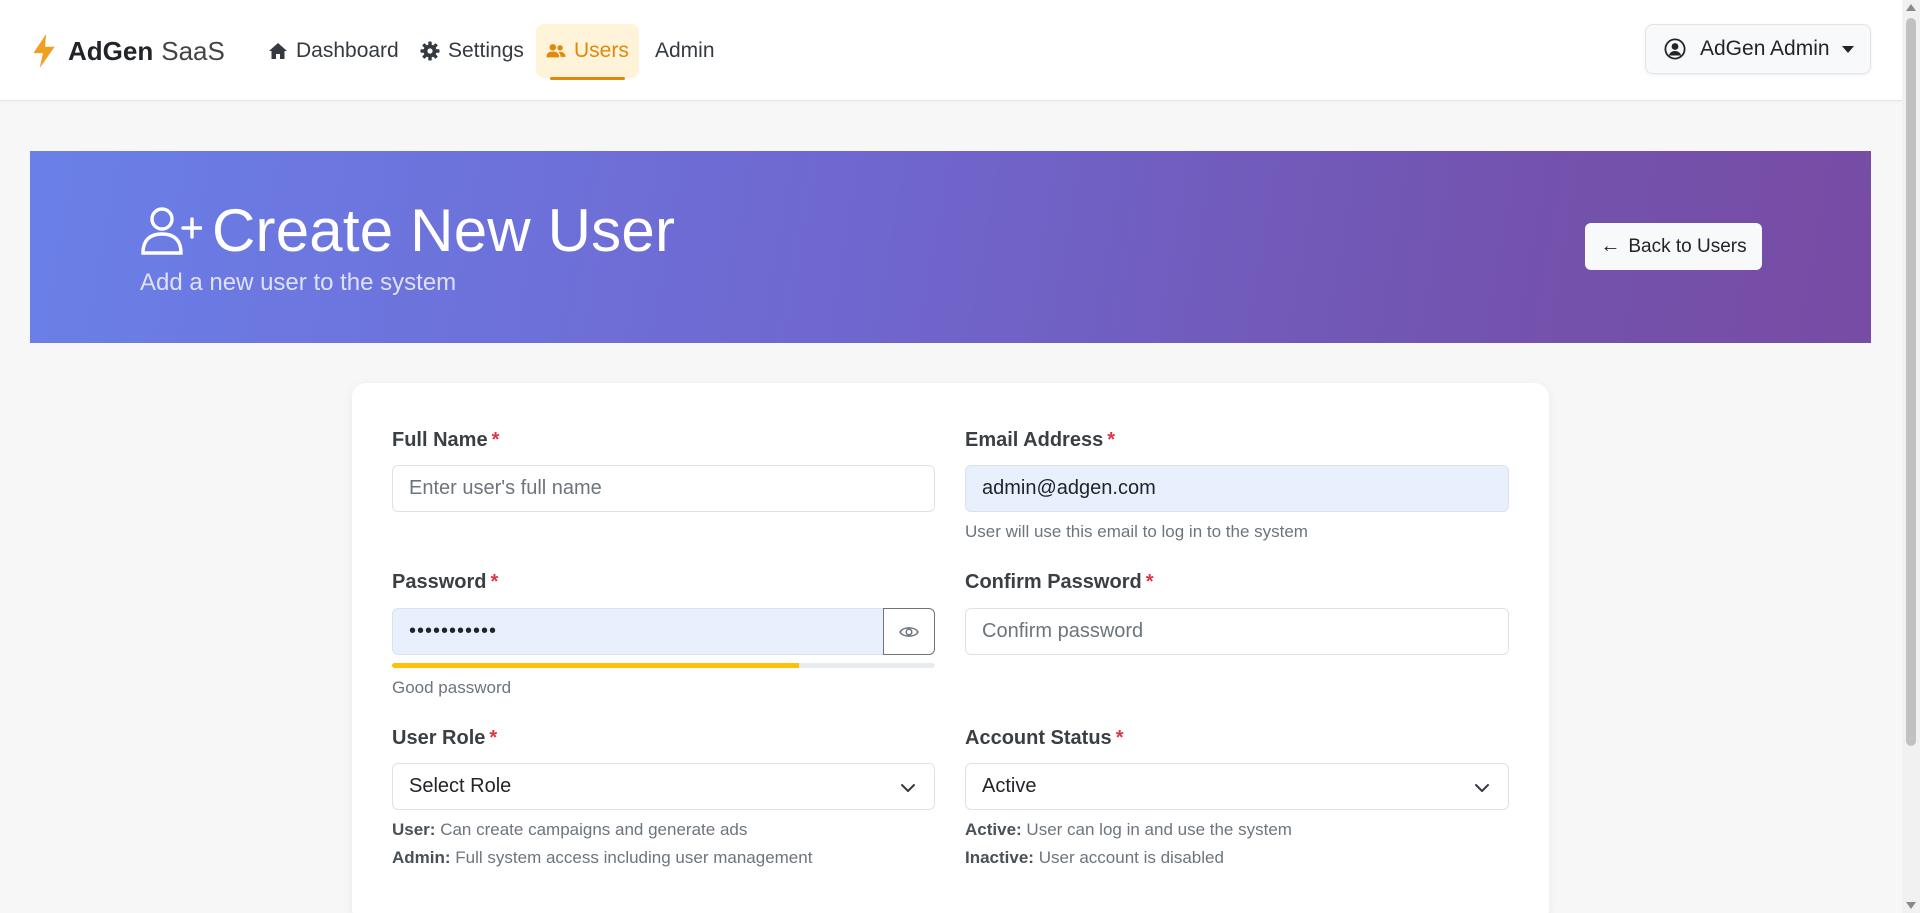 This screenshot has width=1920, height=913. What do you see at coordinates (452, 687) in the screenshot?
I see `password-strength-text: Good password` at bounding box center [452, 687].